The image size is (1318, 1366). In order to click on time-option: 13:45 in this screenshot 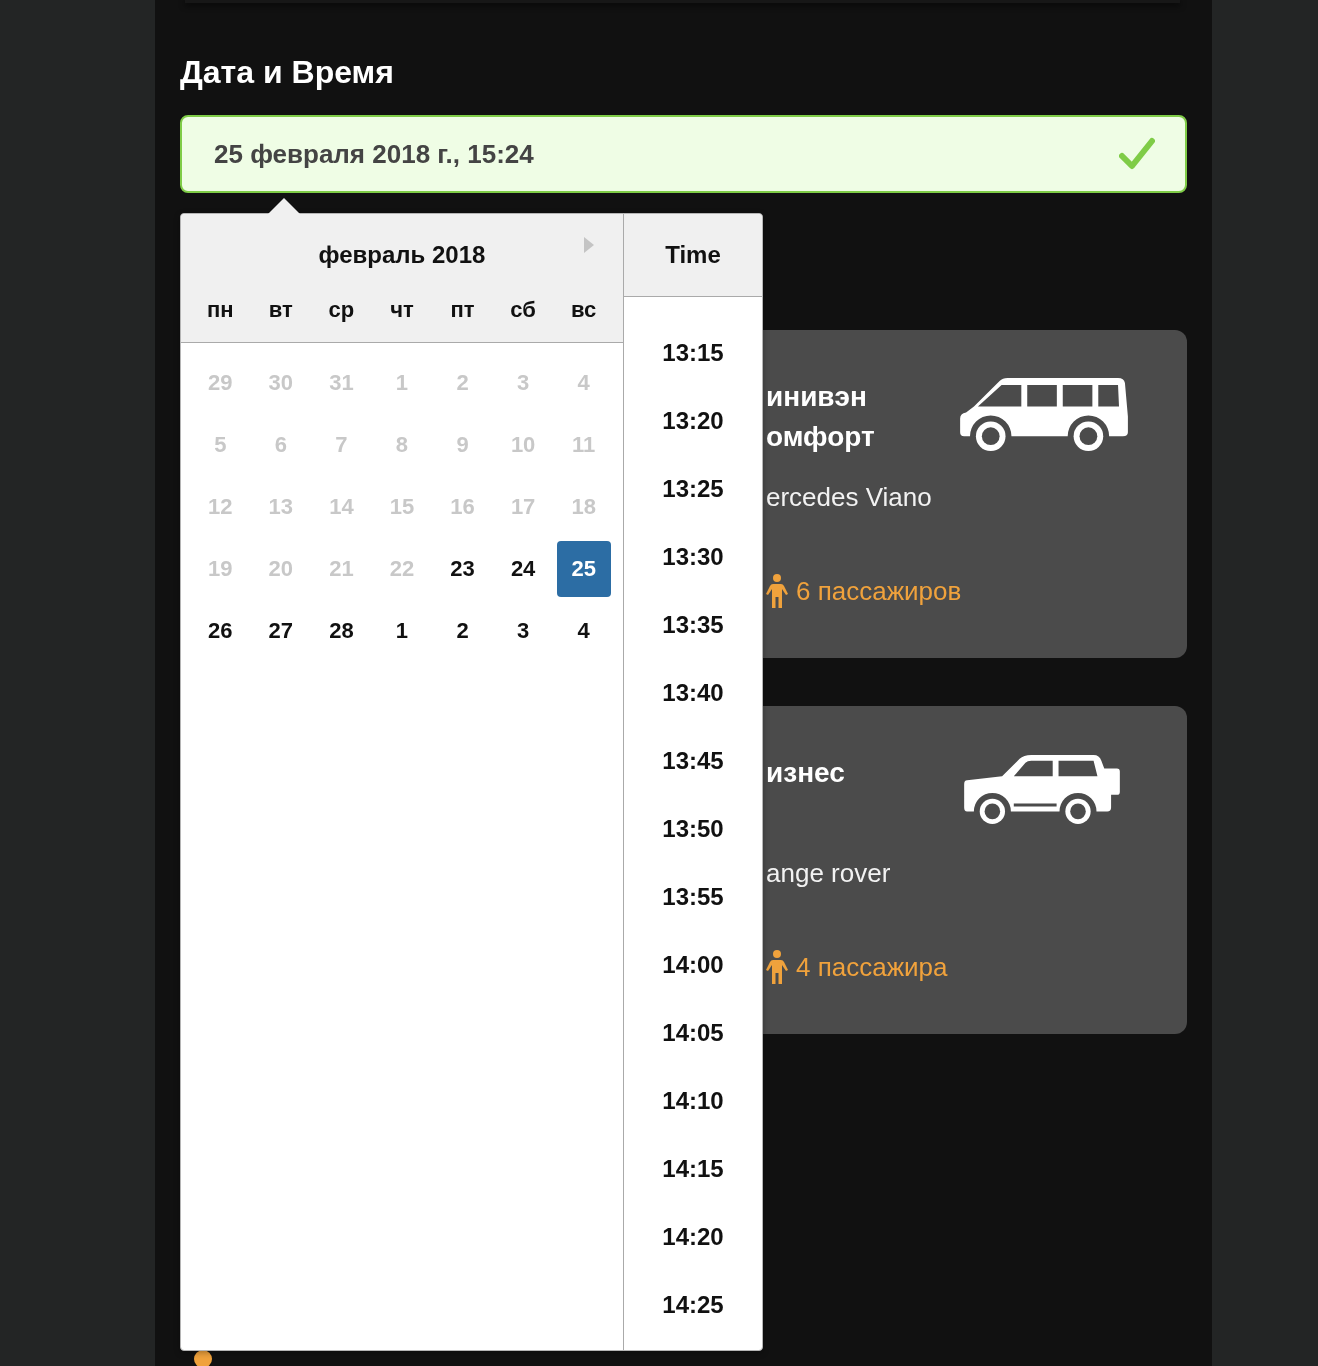, I will do `click(693, 761)`.